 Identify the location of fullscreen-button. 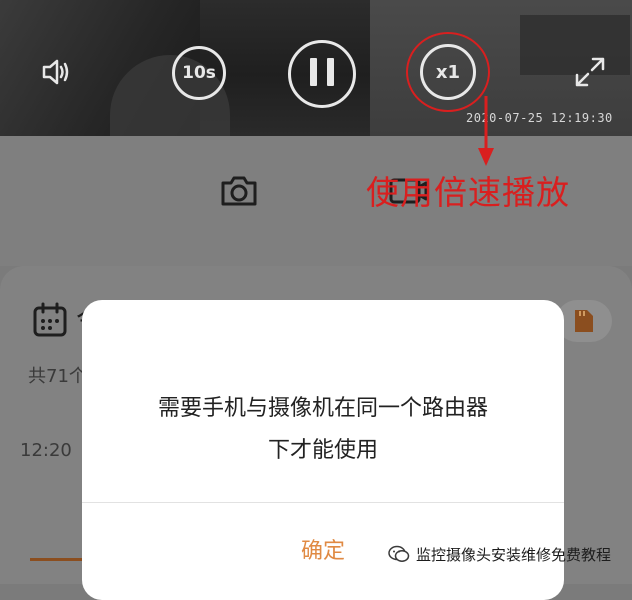
(590, 72).